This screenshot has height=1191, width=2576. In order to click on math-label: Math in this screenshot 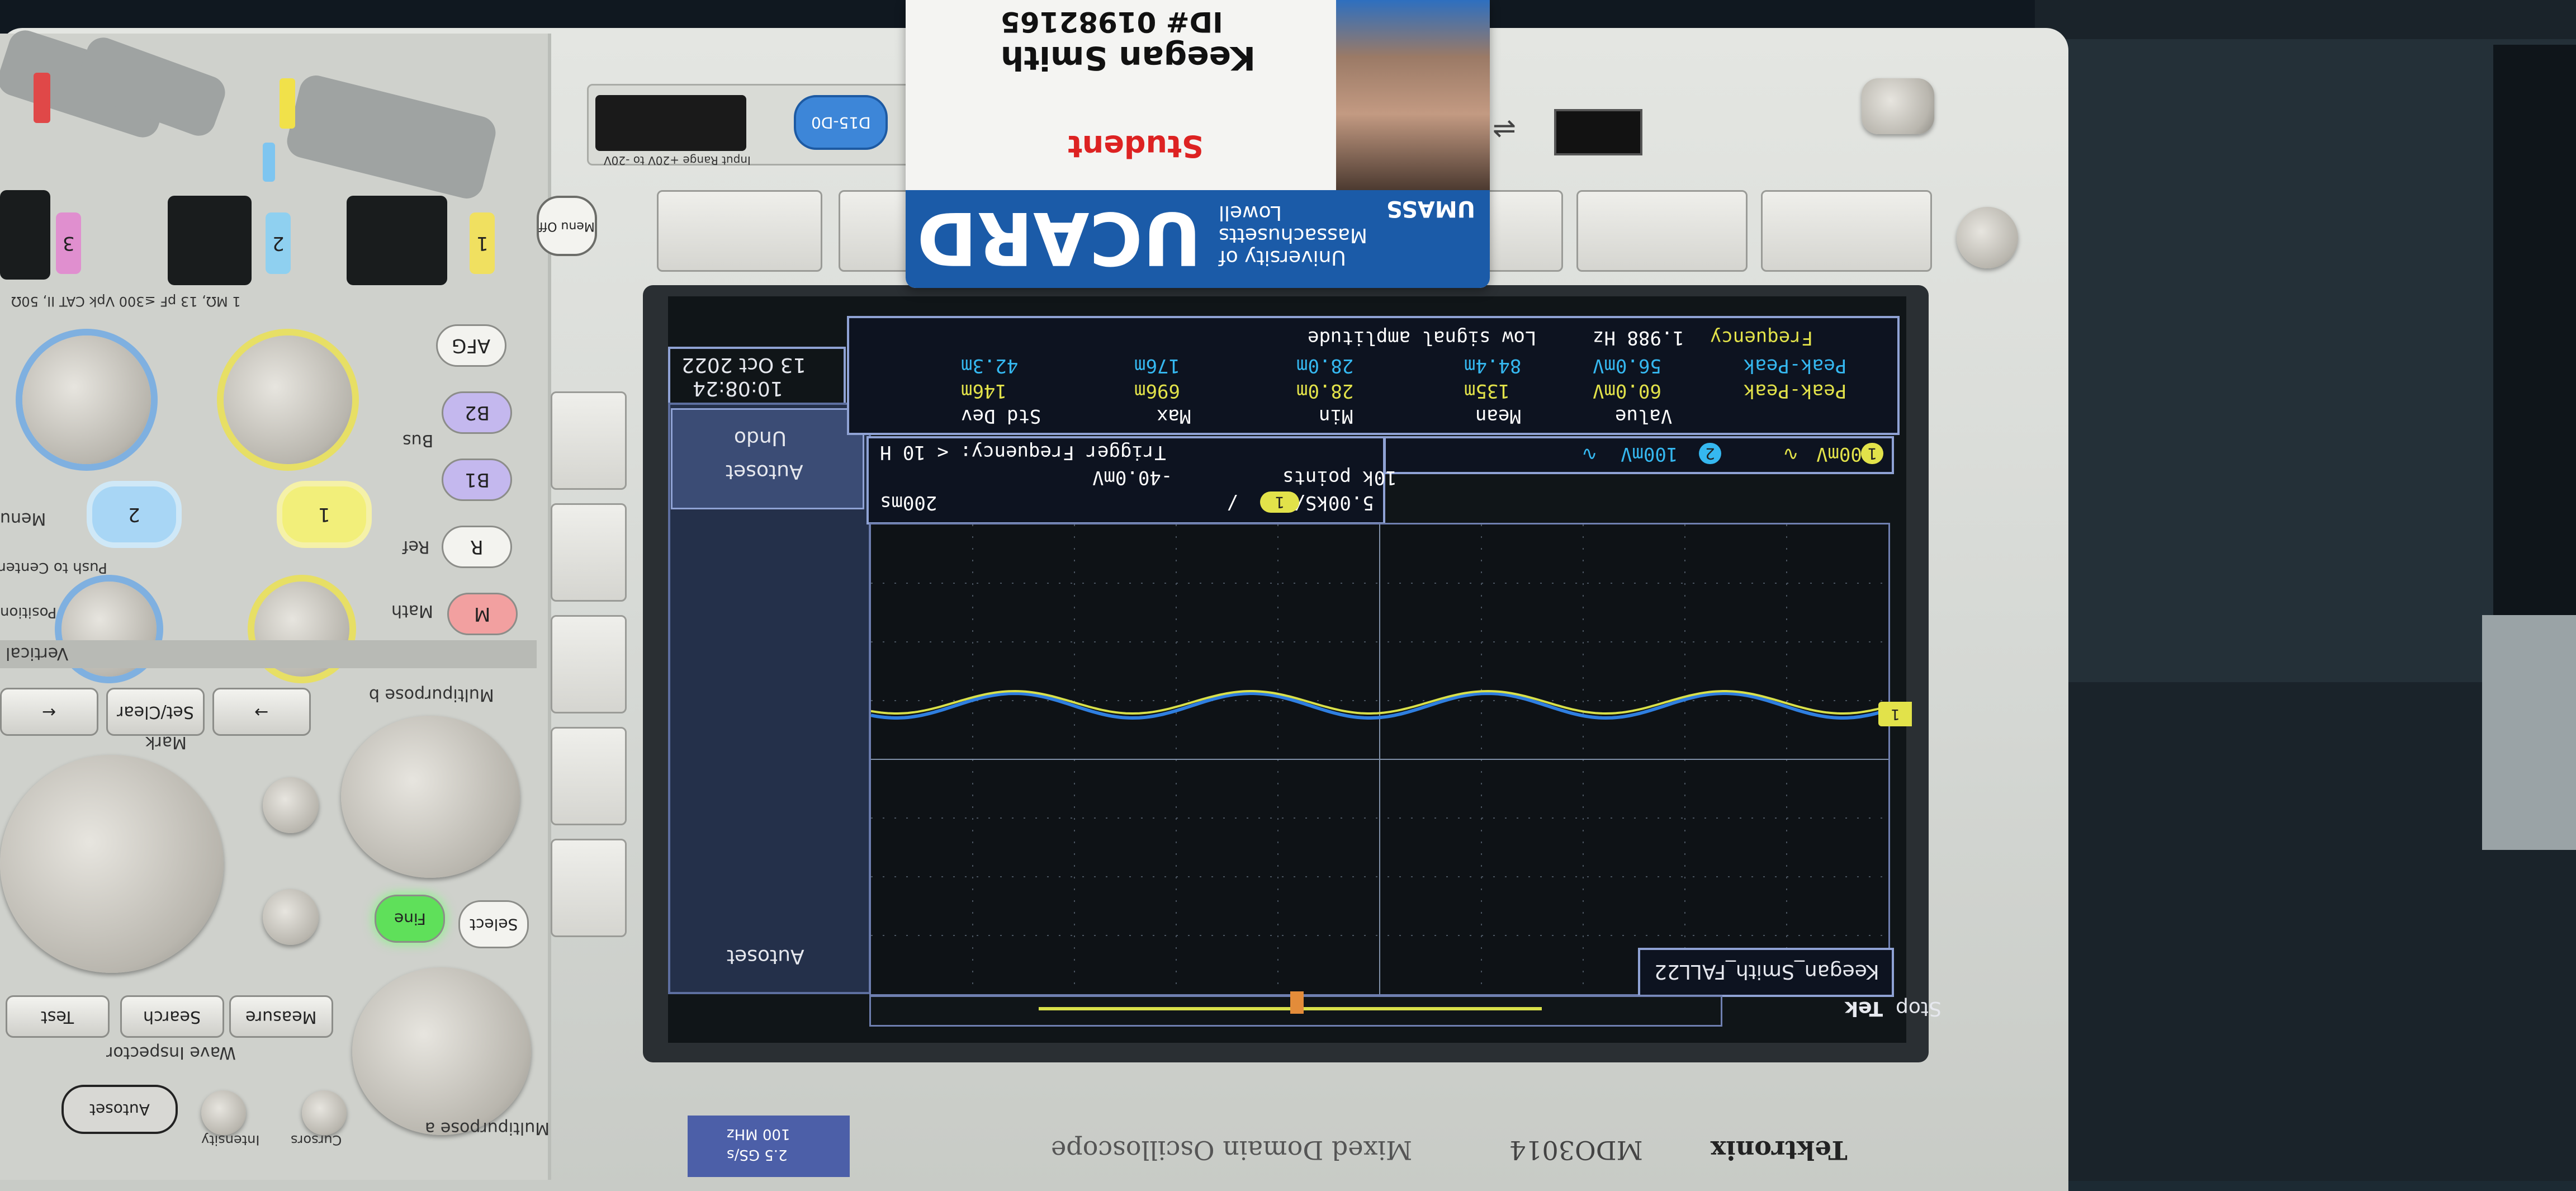, I will do `click(413, 611)`.